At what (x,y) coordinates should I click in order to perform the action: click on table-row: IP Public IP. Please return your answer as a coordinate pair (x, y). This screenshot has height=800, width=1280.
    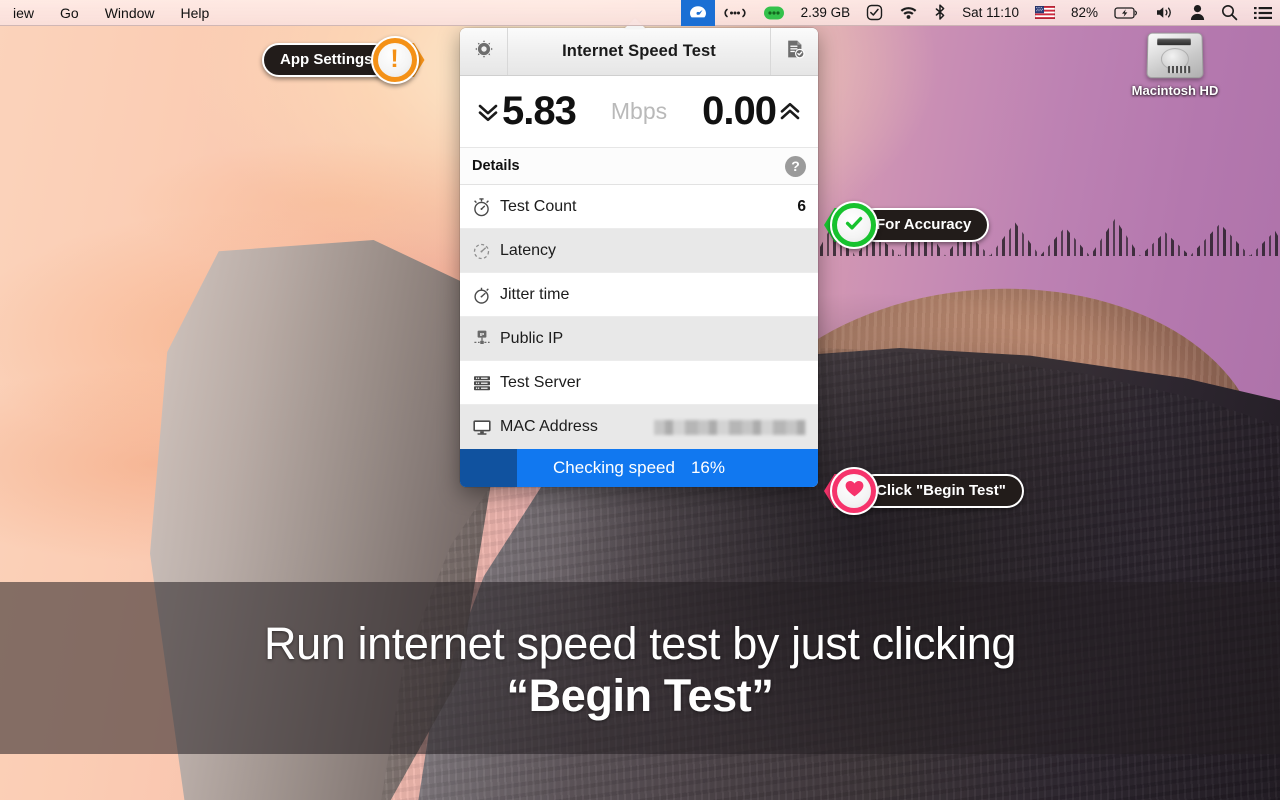
    Looking at the image, I should click on (639, 339).